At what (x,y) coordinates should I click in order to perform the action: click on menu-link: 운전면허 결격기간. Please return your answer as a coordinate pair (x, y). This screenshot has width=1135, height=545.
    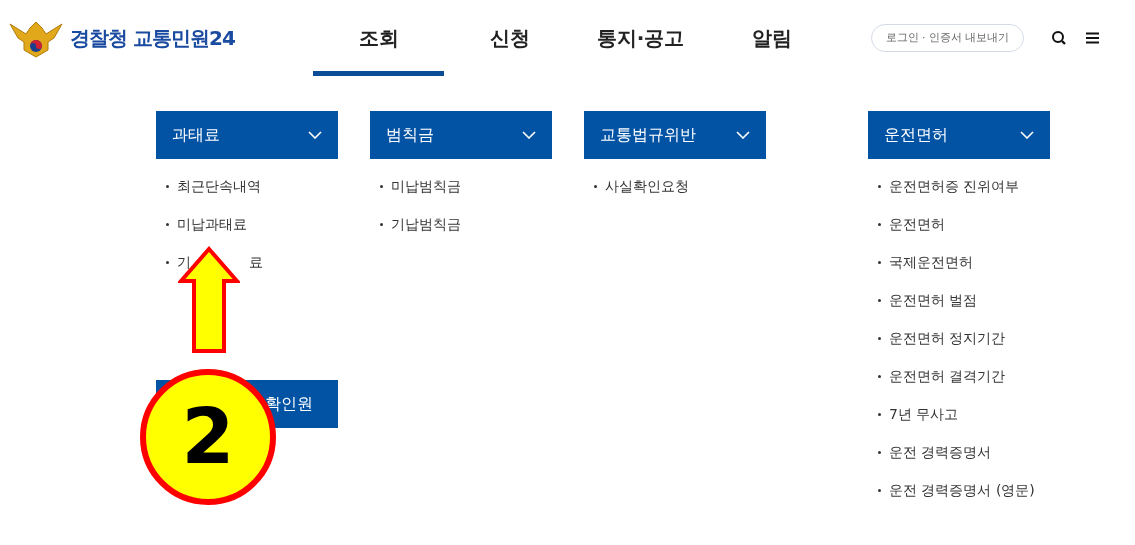
    Looking at the image, I should click on (947, 376).